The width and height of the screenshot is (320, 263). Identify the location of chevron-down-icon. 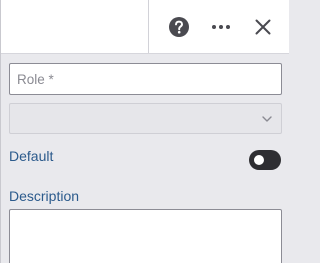
(267, 119).